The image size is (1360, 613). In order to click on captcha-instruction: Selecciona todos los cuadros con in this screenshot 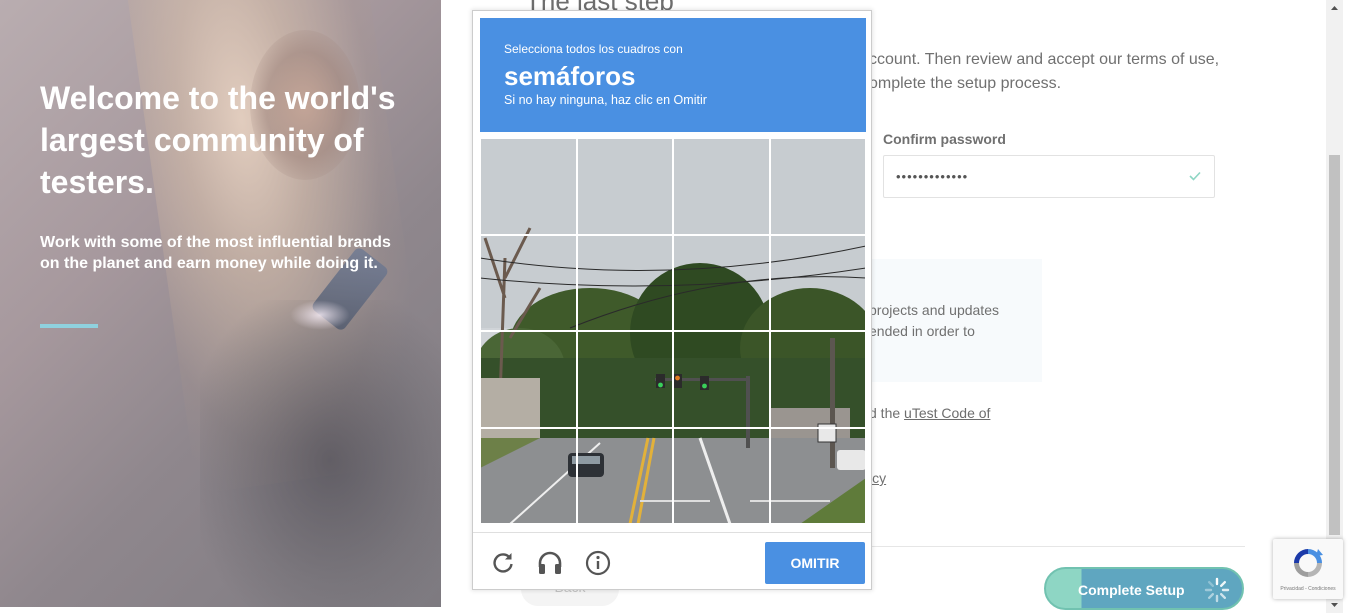, I will do `click(593, 49)`.